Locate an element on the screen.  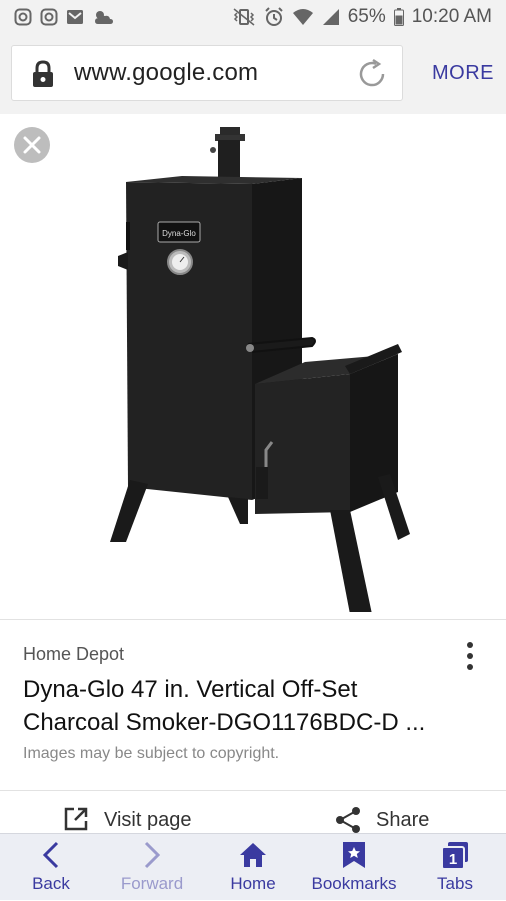
nav-forward-label: Forward is located at coordinates (152, 883).